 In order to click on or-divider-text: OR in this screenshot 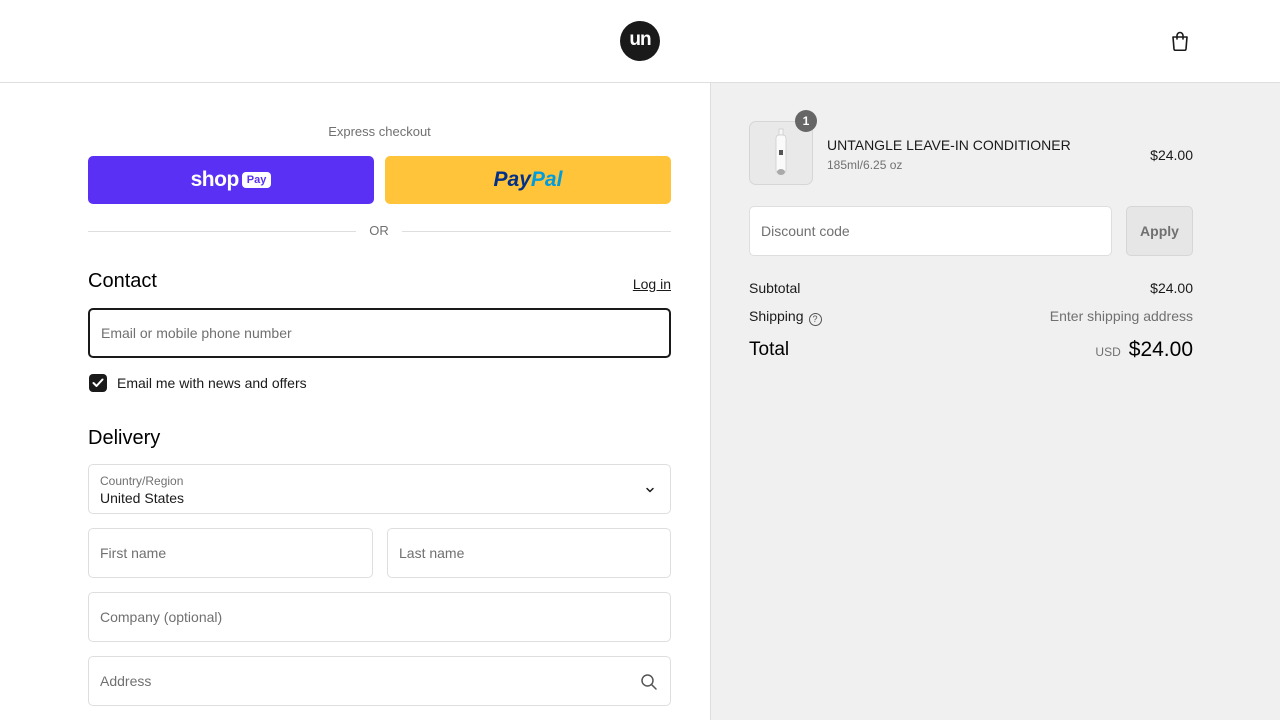, I will do `click(379, 230)`.